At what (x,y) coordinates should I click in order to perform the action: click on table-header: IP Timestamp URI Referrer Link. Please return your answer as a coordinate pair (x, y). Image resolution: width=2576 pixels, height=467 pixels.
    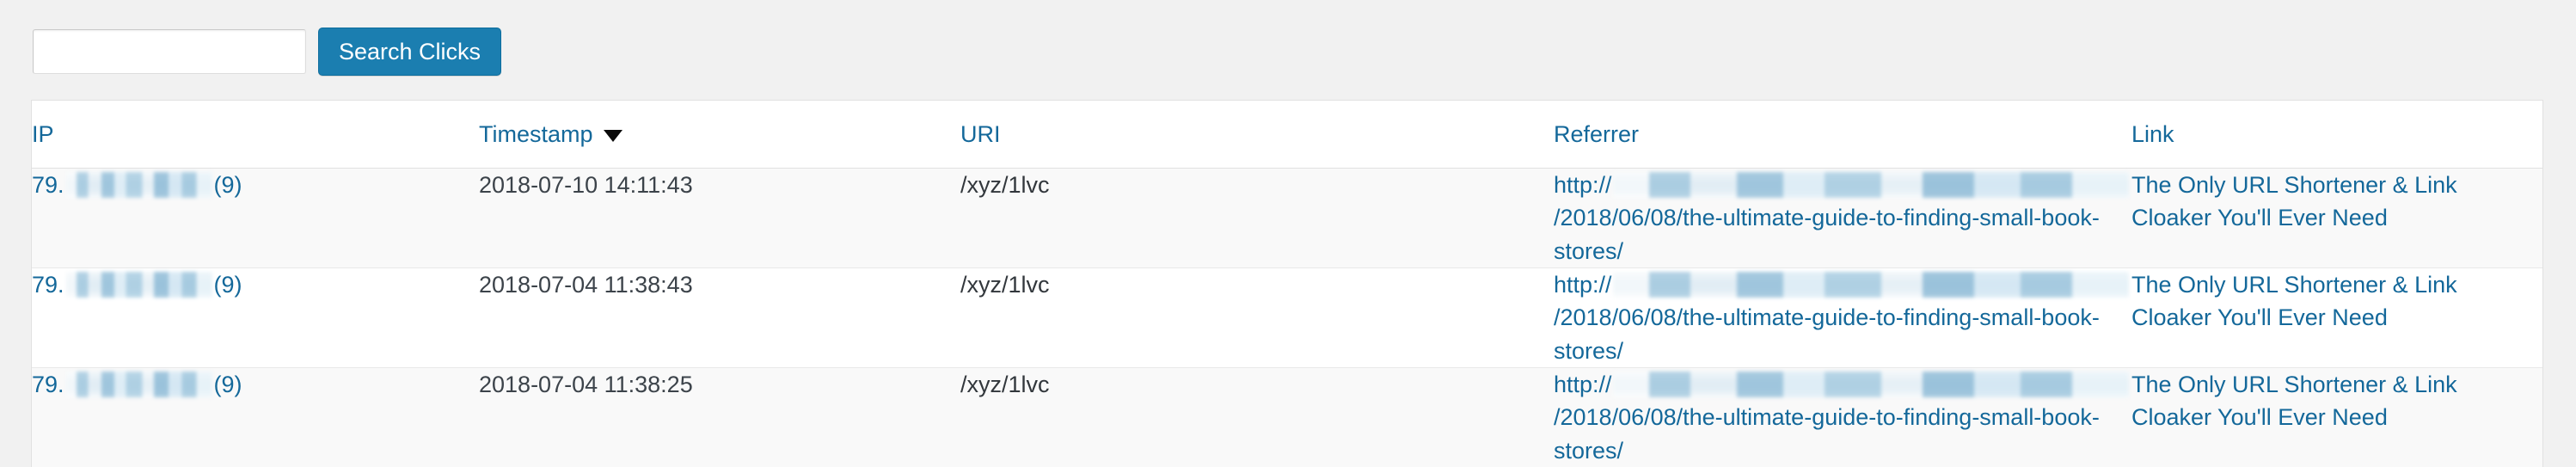
    Looking at the image, I should click on (1287, 135).